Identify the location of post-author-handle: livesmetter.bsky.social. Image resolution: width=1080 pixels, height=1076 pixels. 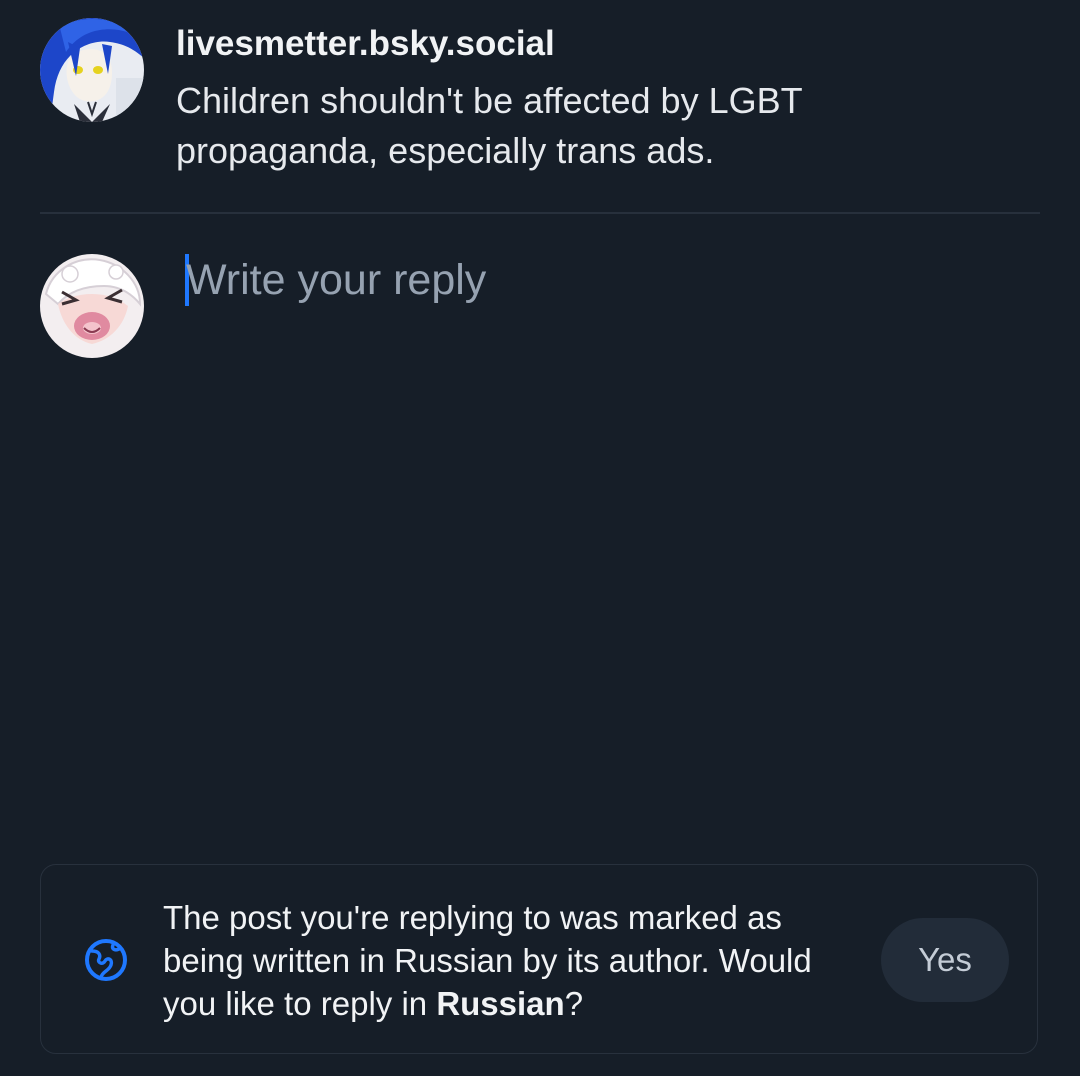
(365, 44).